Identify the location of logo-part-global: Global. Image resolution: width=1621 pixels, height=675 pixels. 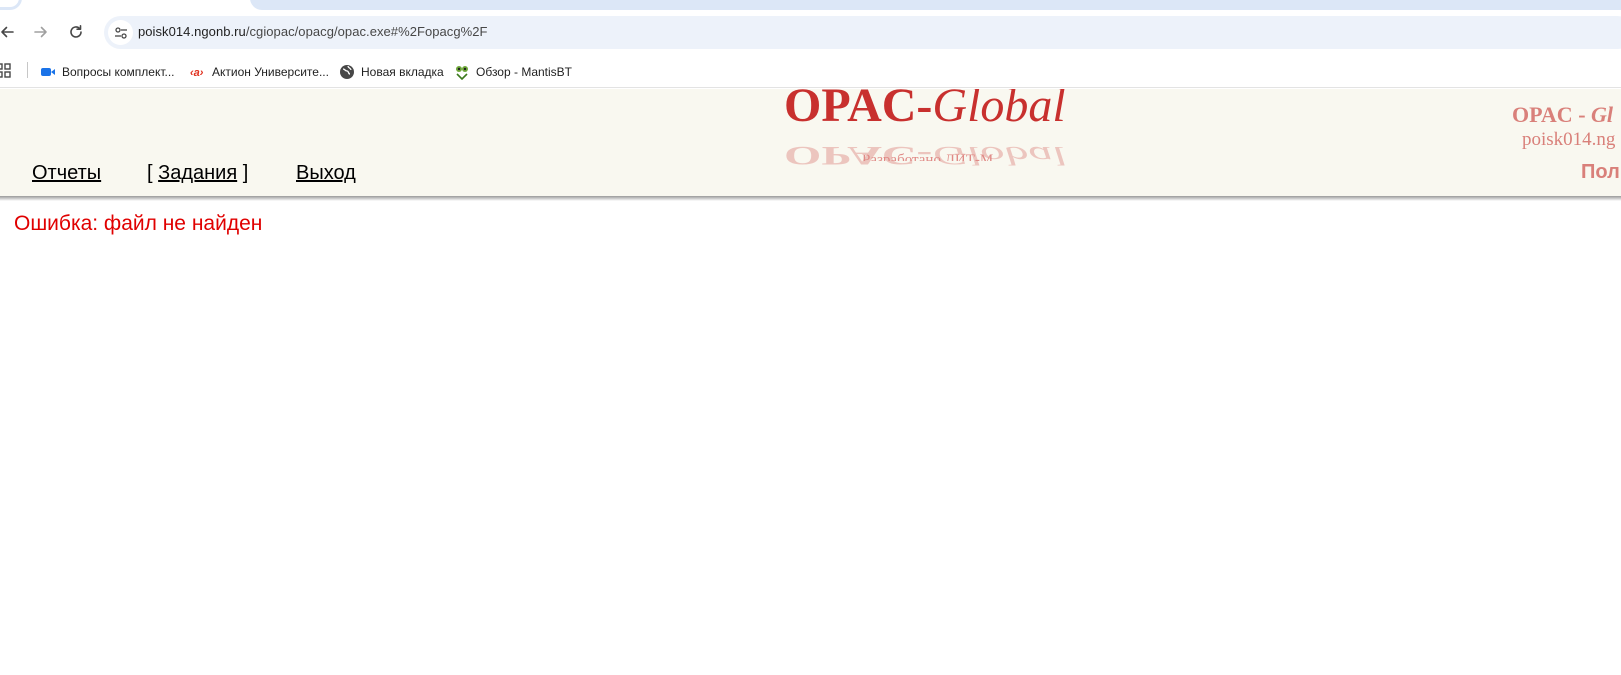
(999, 110).